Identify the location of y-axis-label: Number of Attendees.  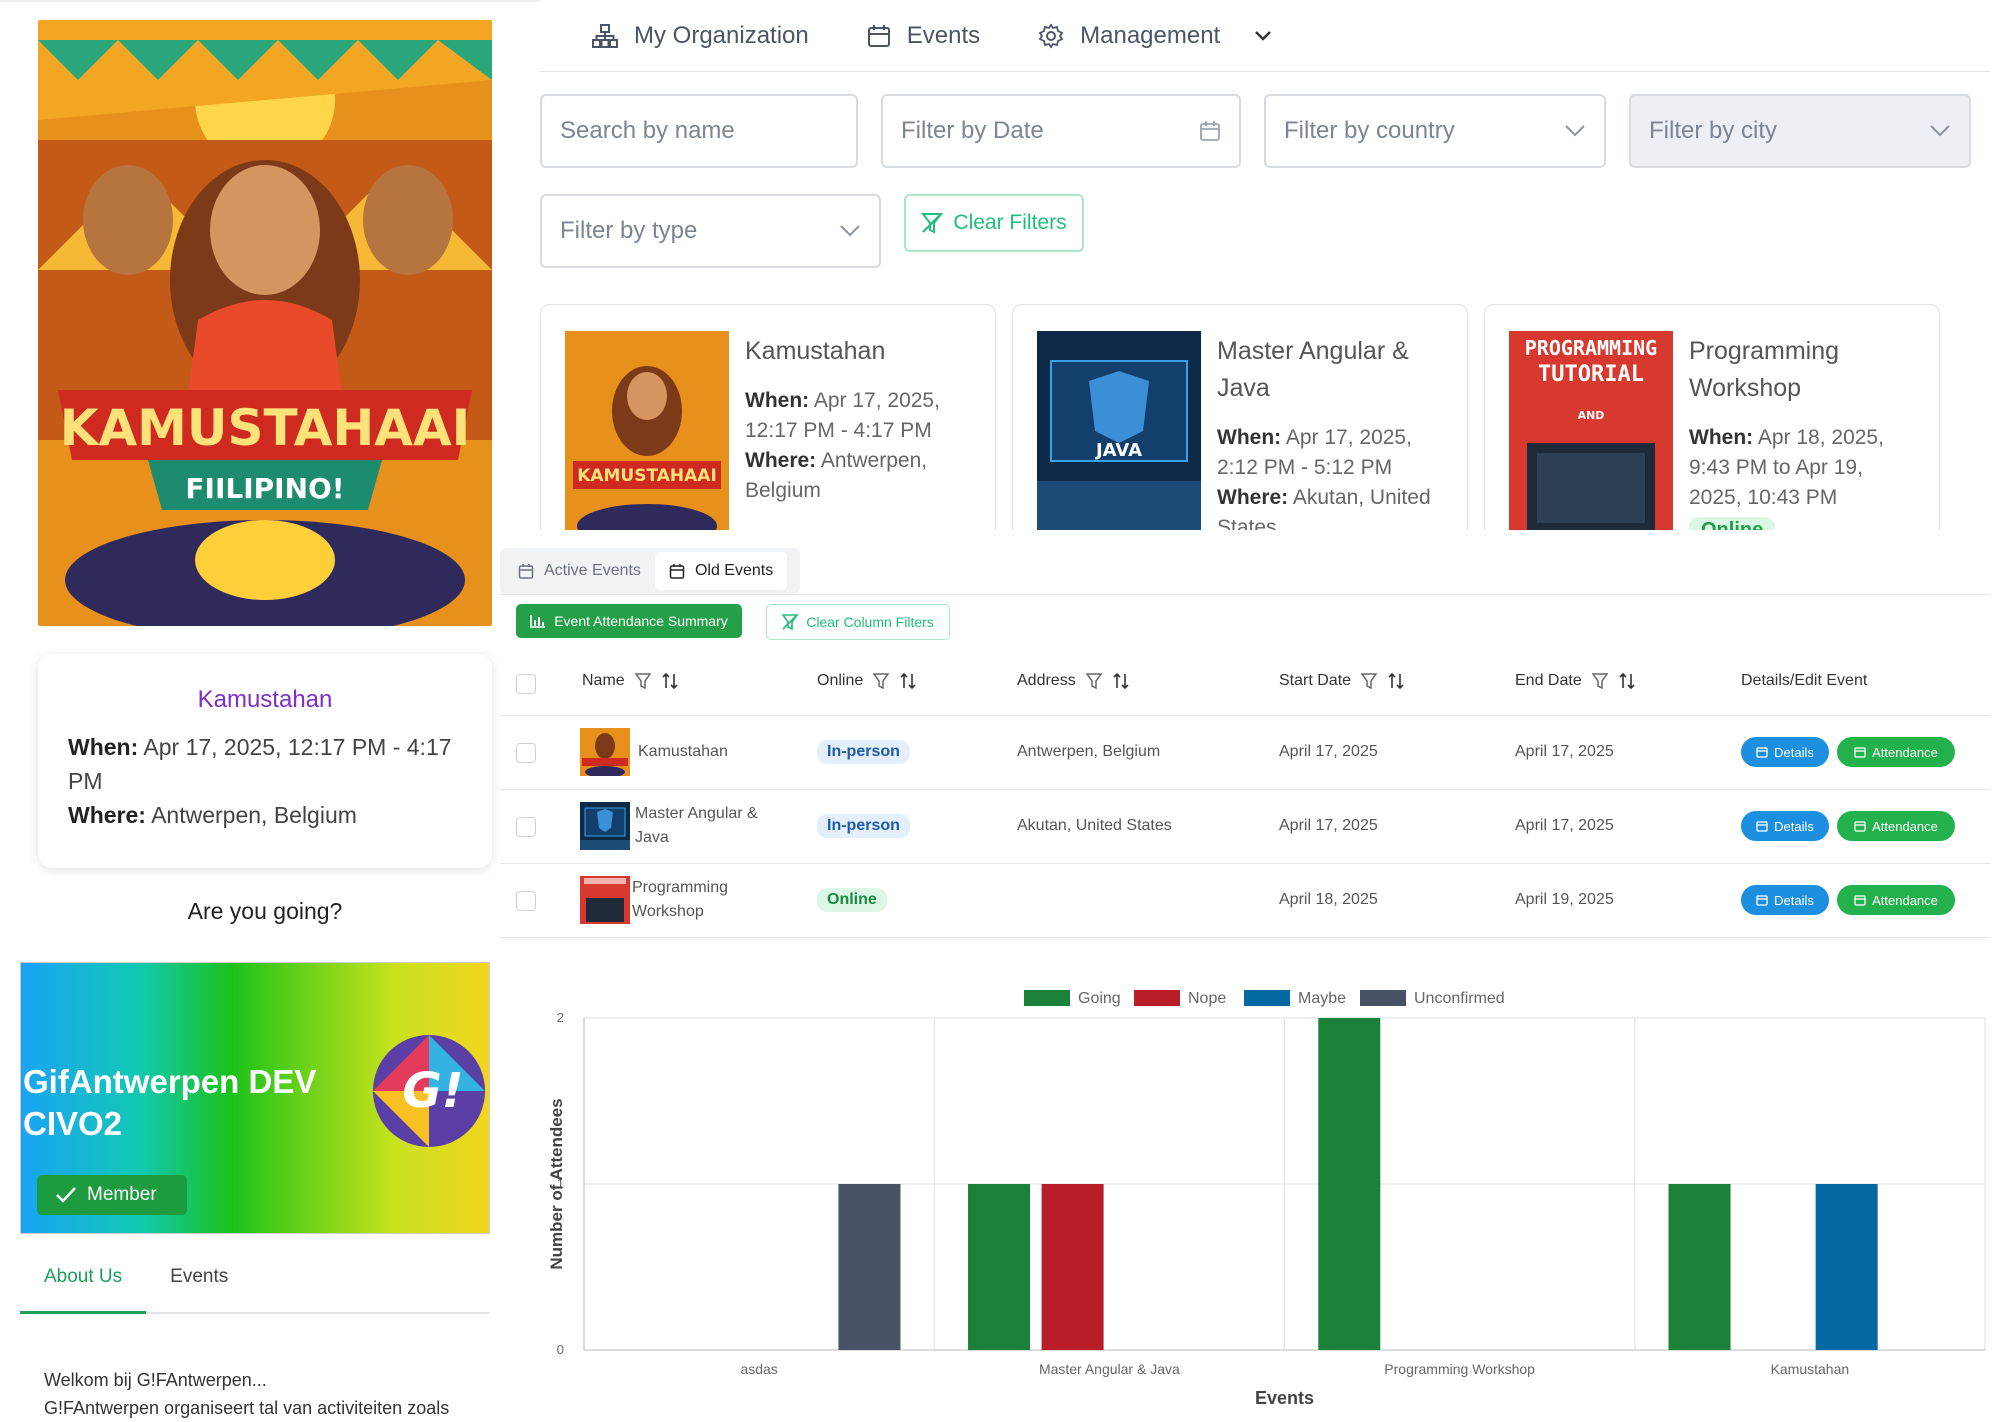
(556, 1183).